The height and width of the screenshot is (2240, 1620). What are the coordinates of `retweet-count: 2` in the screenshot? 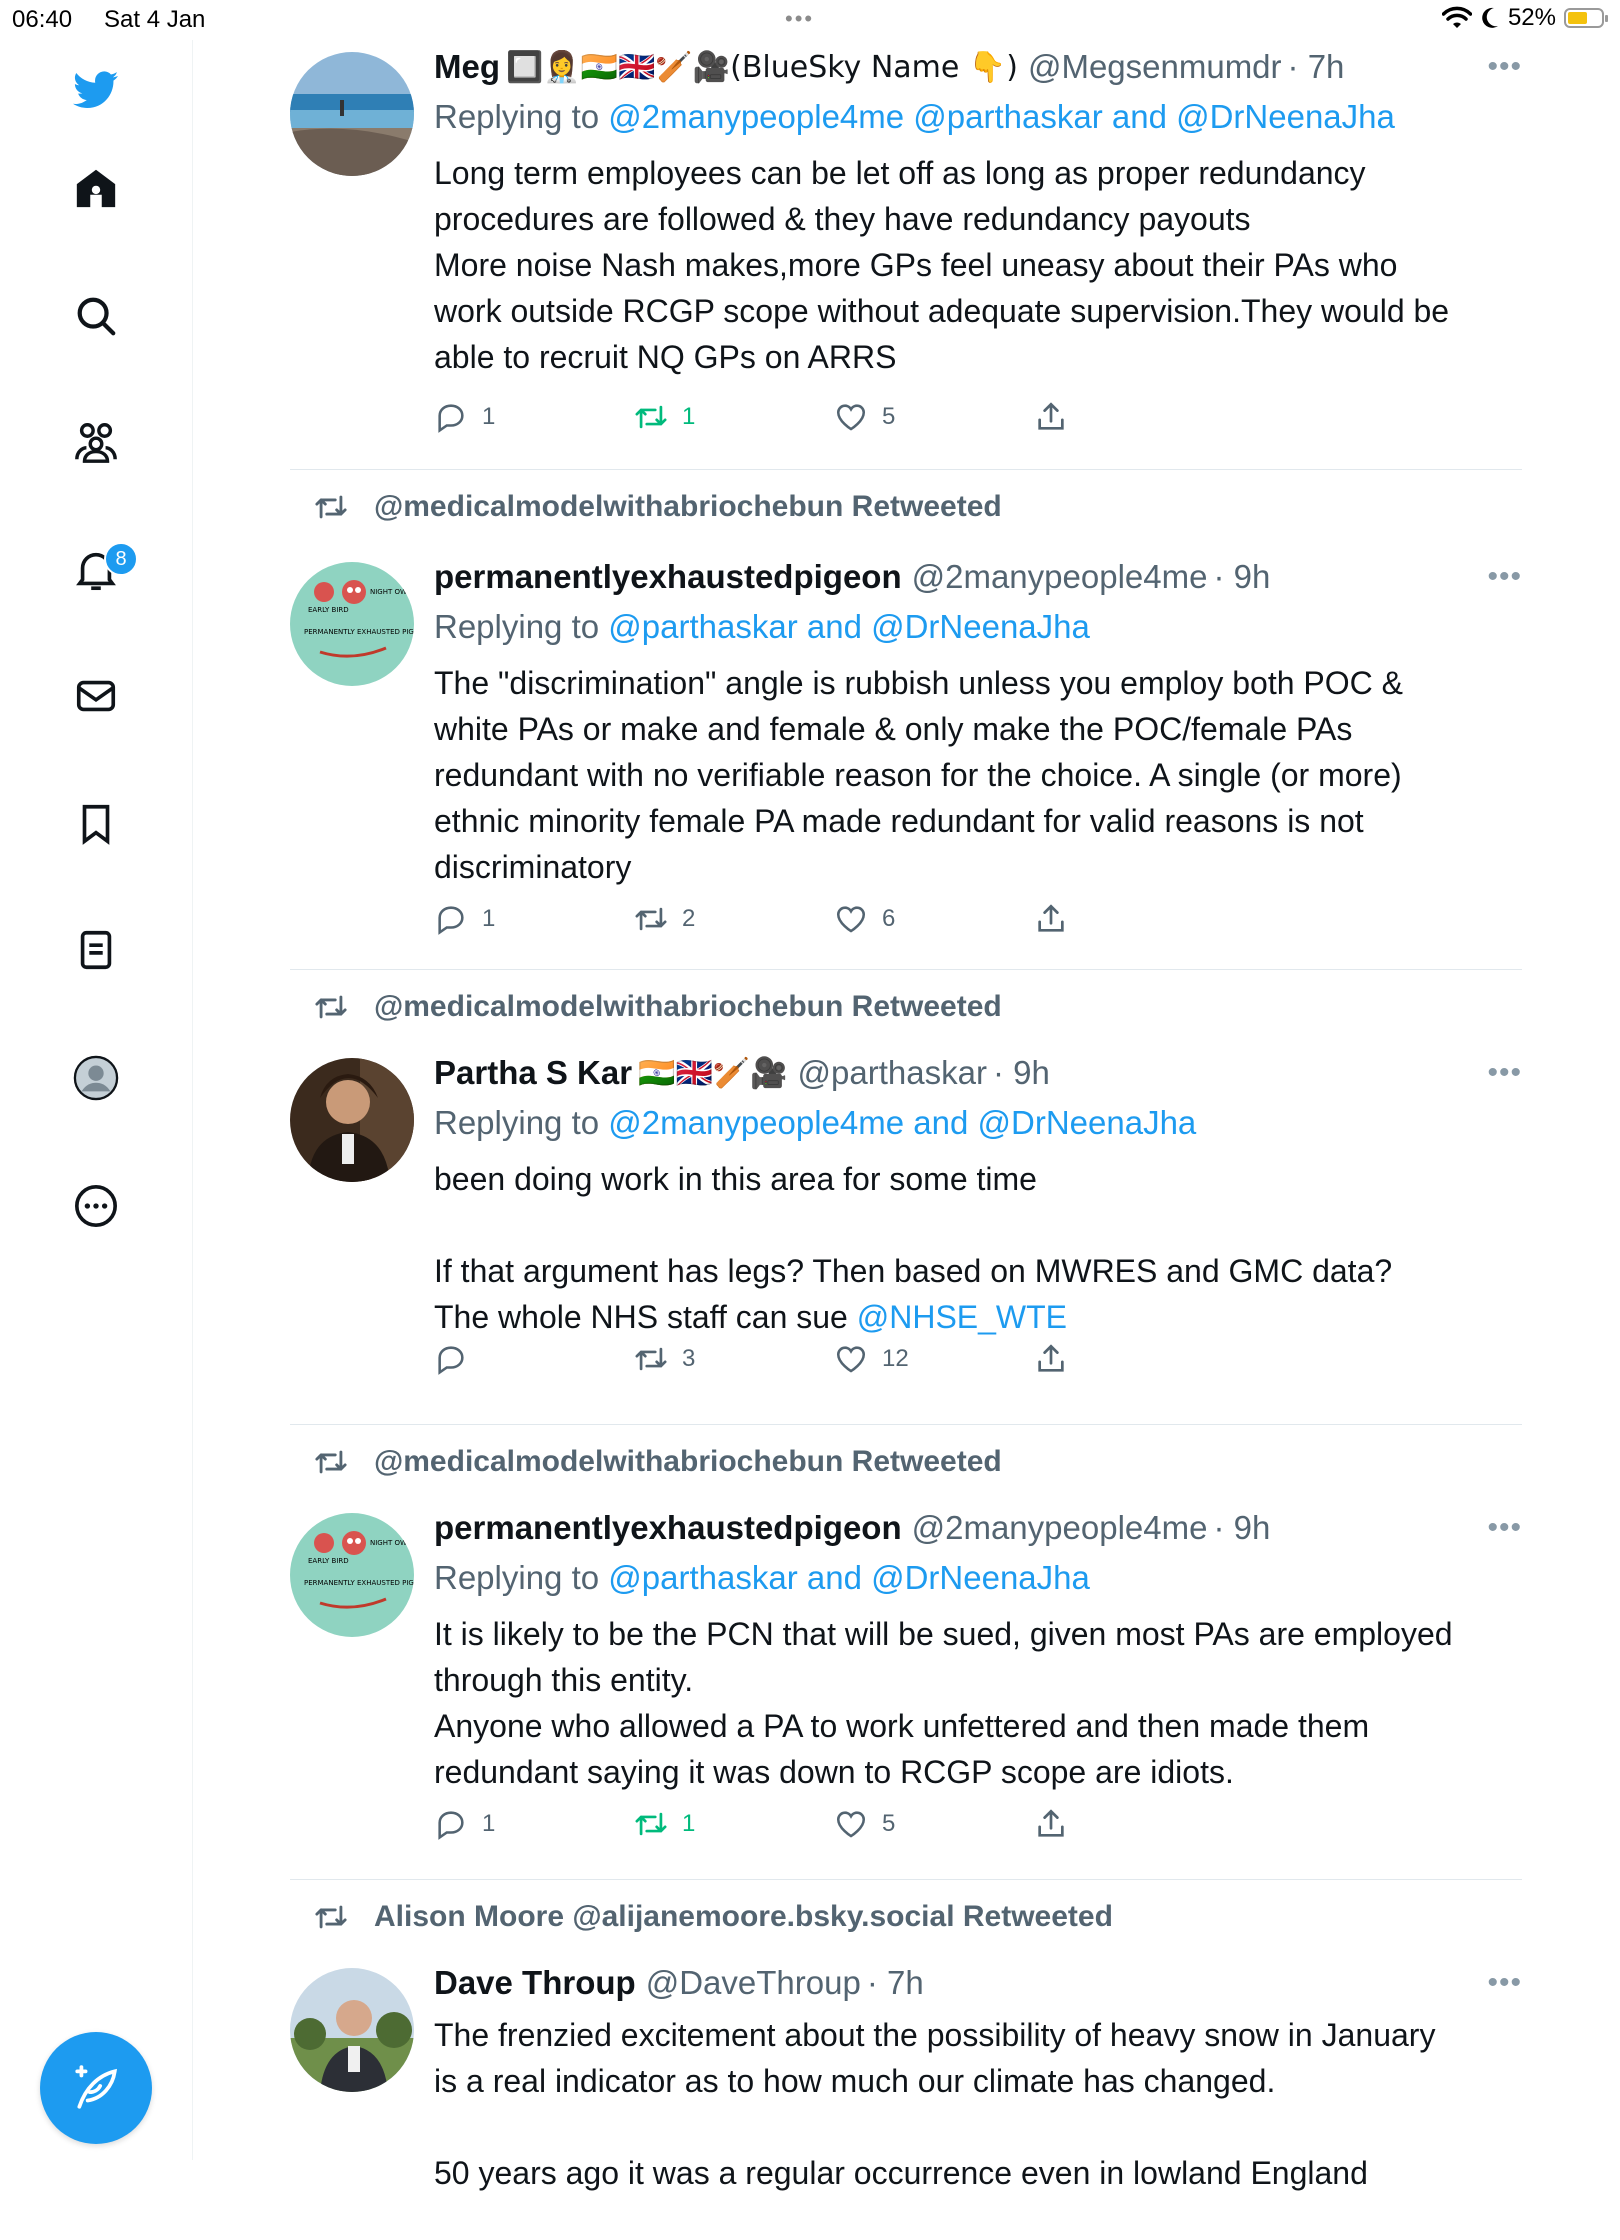 It's located at (689, 918).